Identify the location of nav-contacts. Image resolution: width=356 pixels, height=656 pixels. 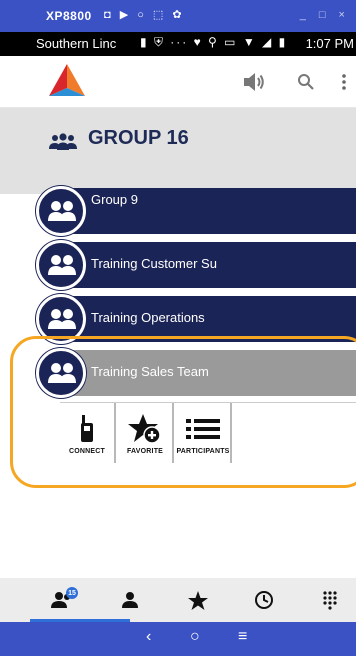
(130, 600).